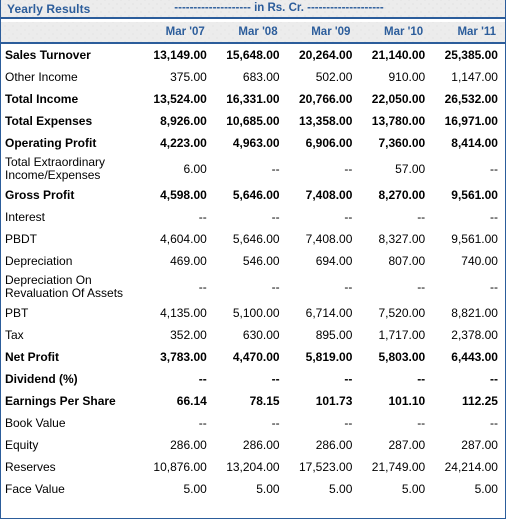 The image size is (508, 519). Describe the element at coordinates (253, 55) in the screenshot. I see `row-value: 15,648.00` at that location.